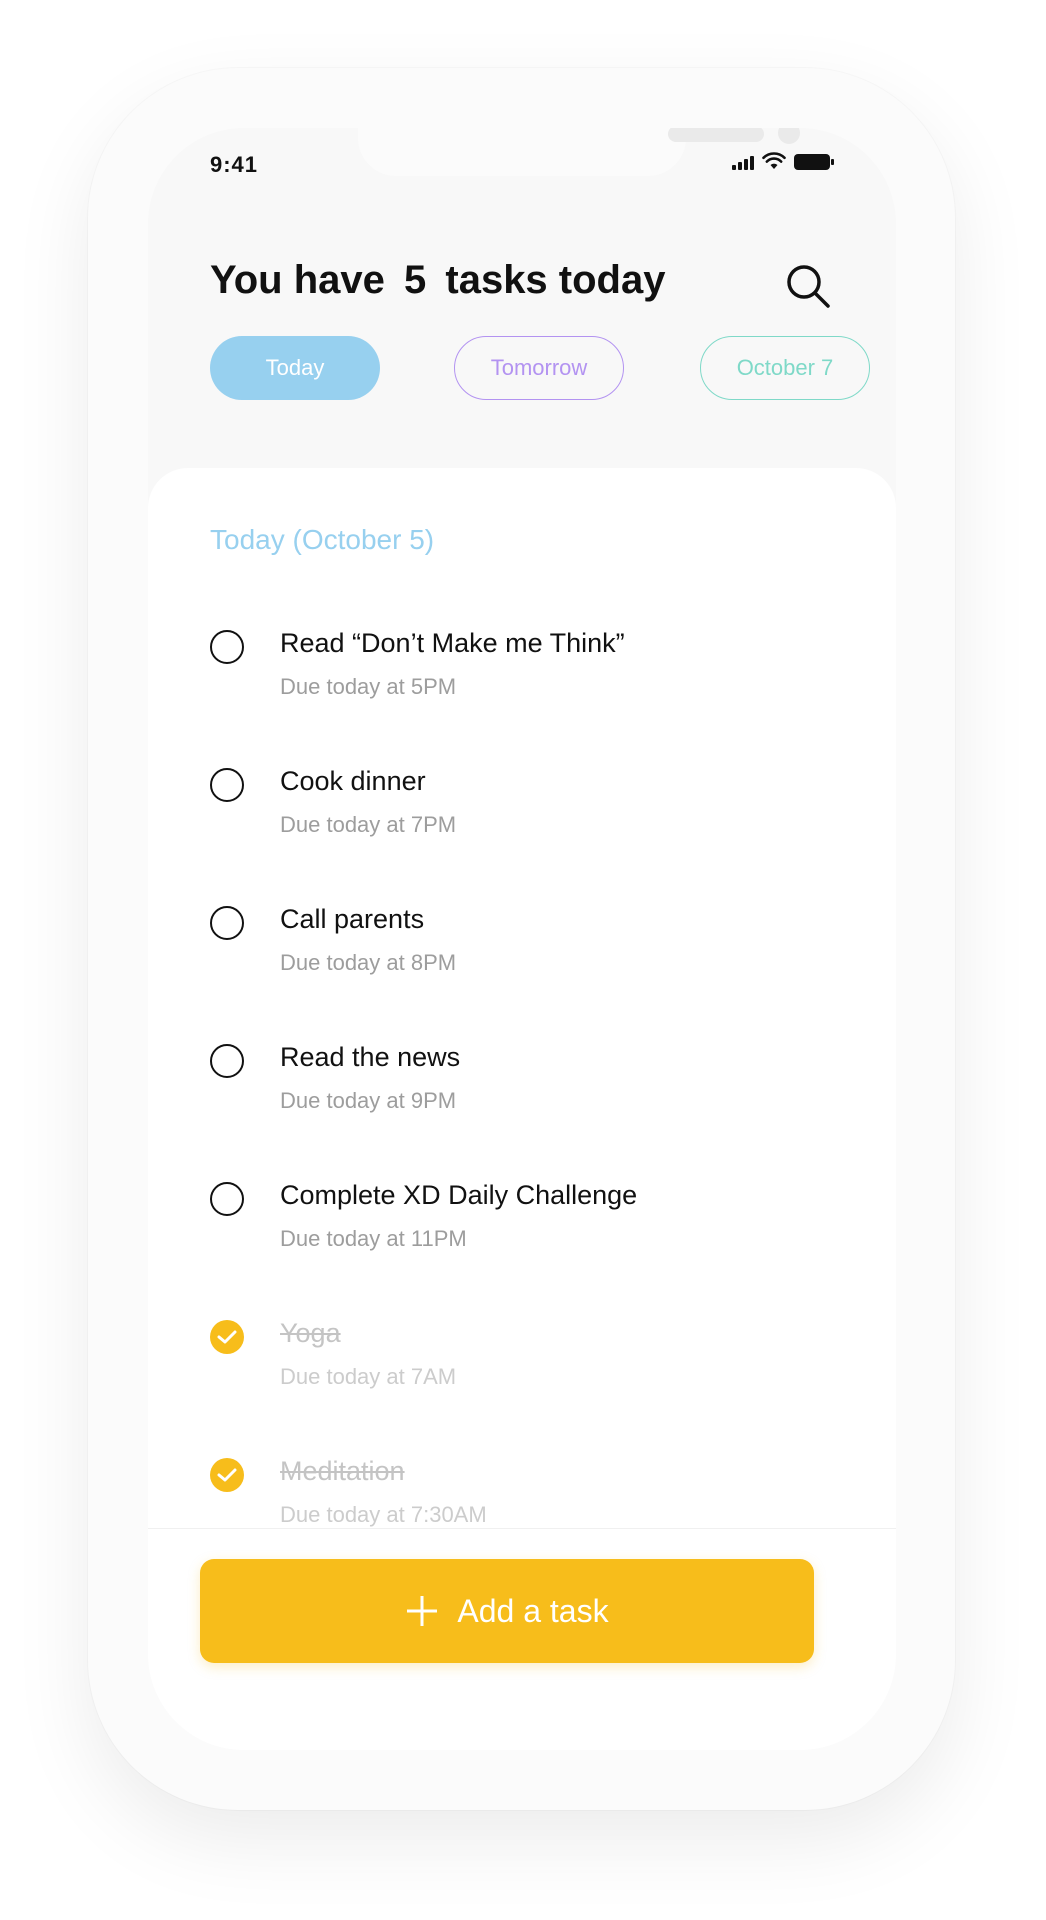 Image resolution: width=1046 pixels, height=1920 pixels. Describe the element at coordinates (295, 368) in the screenshot. I see `tab-today: Today` at that location.